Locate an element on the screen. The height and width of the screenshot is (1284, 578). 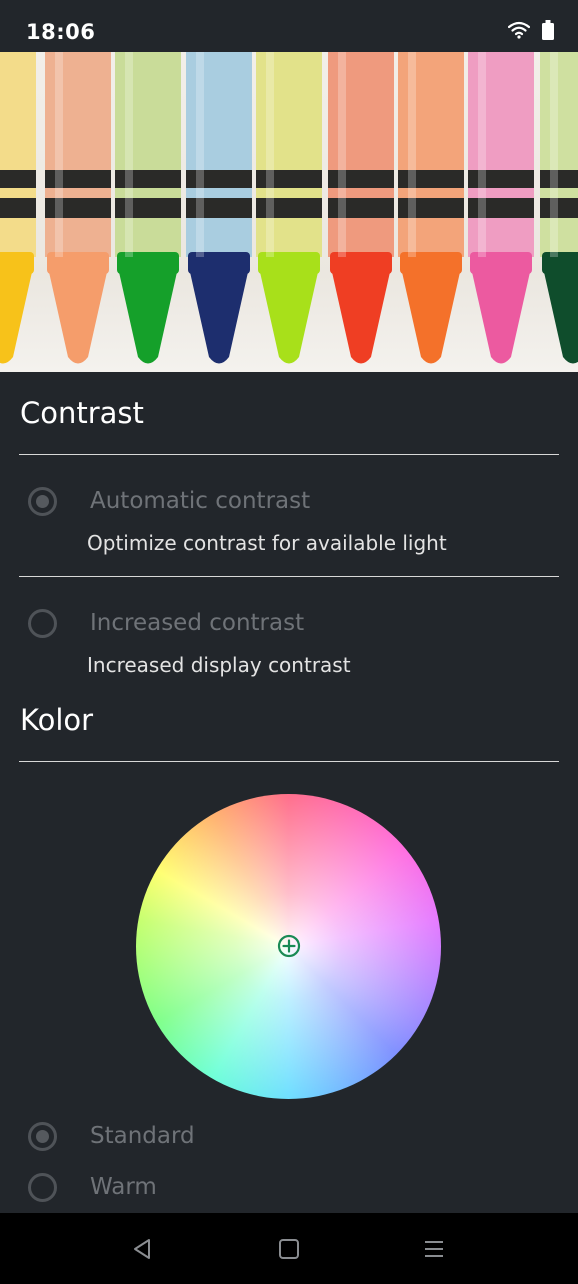
contrast-title: Contrast is located at coordinates (82, 413).